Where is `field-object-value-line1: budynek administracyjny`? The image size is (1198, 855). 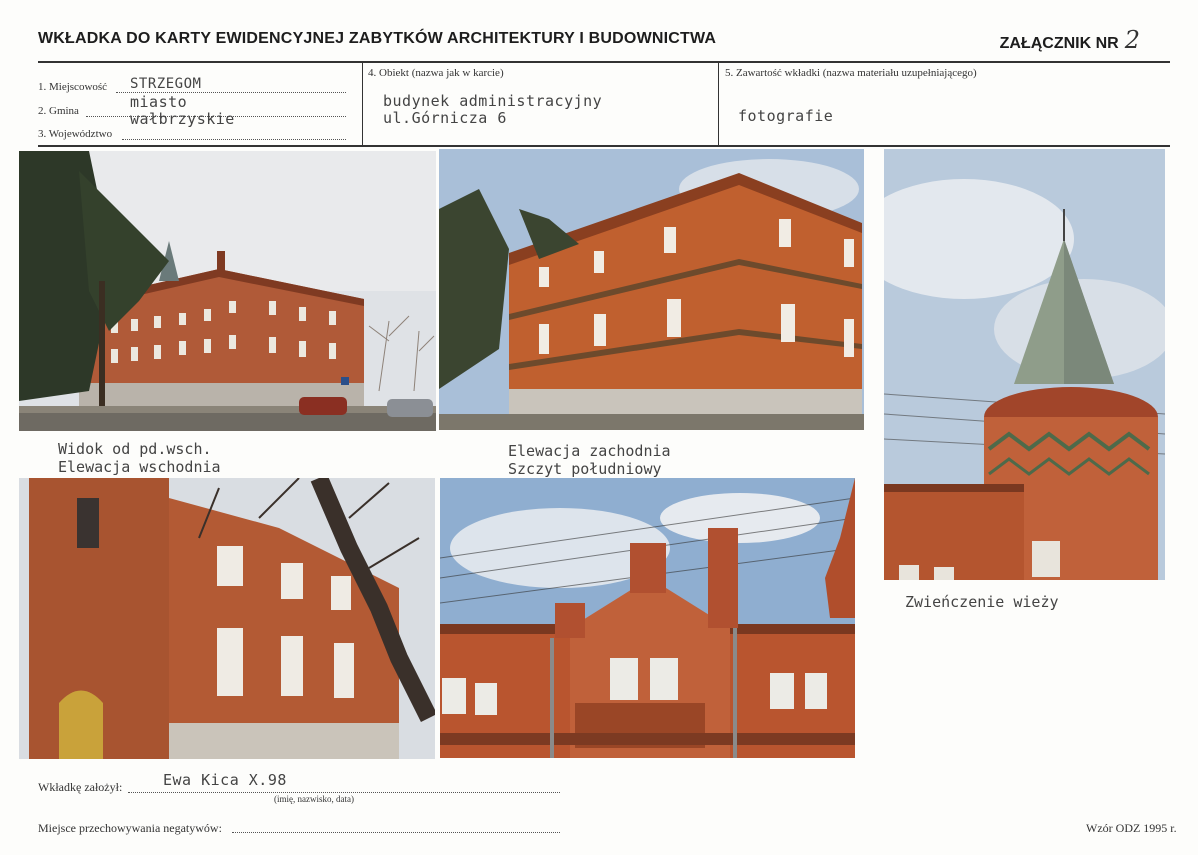
field-object-value-line1: budynek administracyjny is located at coordinates (493, 101).